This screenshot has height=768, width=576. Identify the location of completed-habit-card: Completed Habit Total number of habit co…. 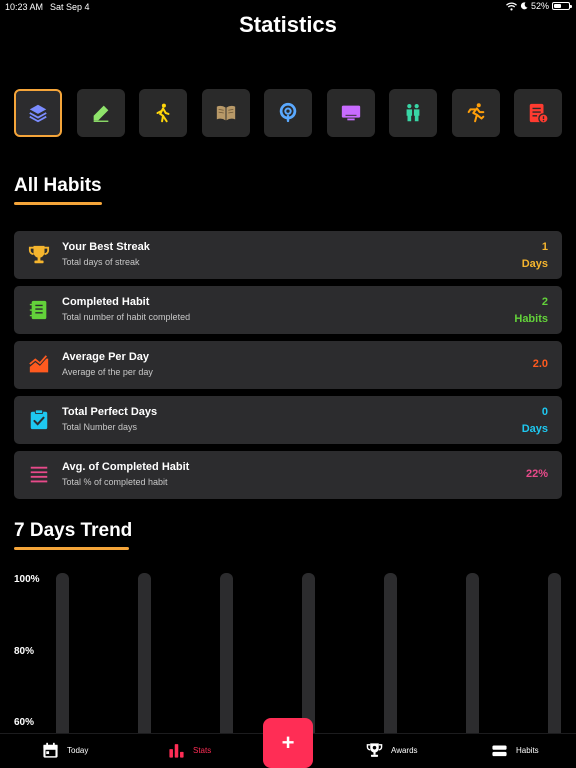
(288, 310).